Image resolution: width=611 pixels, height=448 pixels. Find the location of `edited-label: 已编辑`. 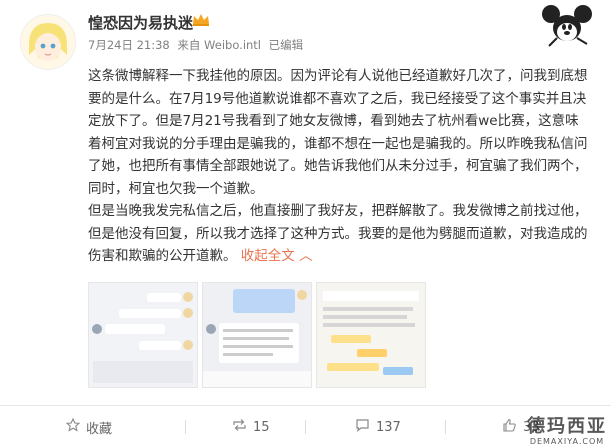

edited-label: 已编辑 is located at coordinates (286, 45).